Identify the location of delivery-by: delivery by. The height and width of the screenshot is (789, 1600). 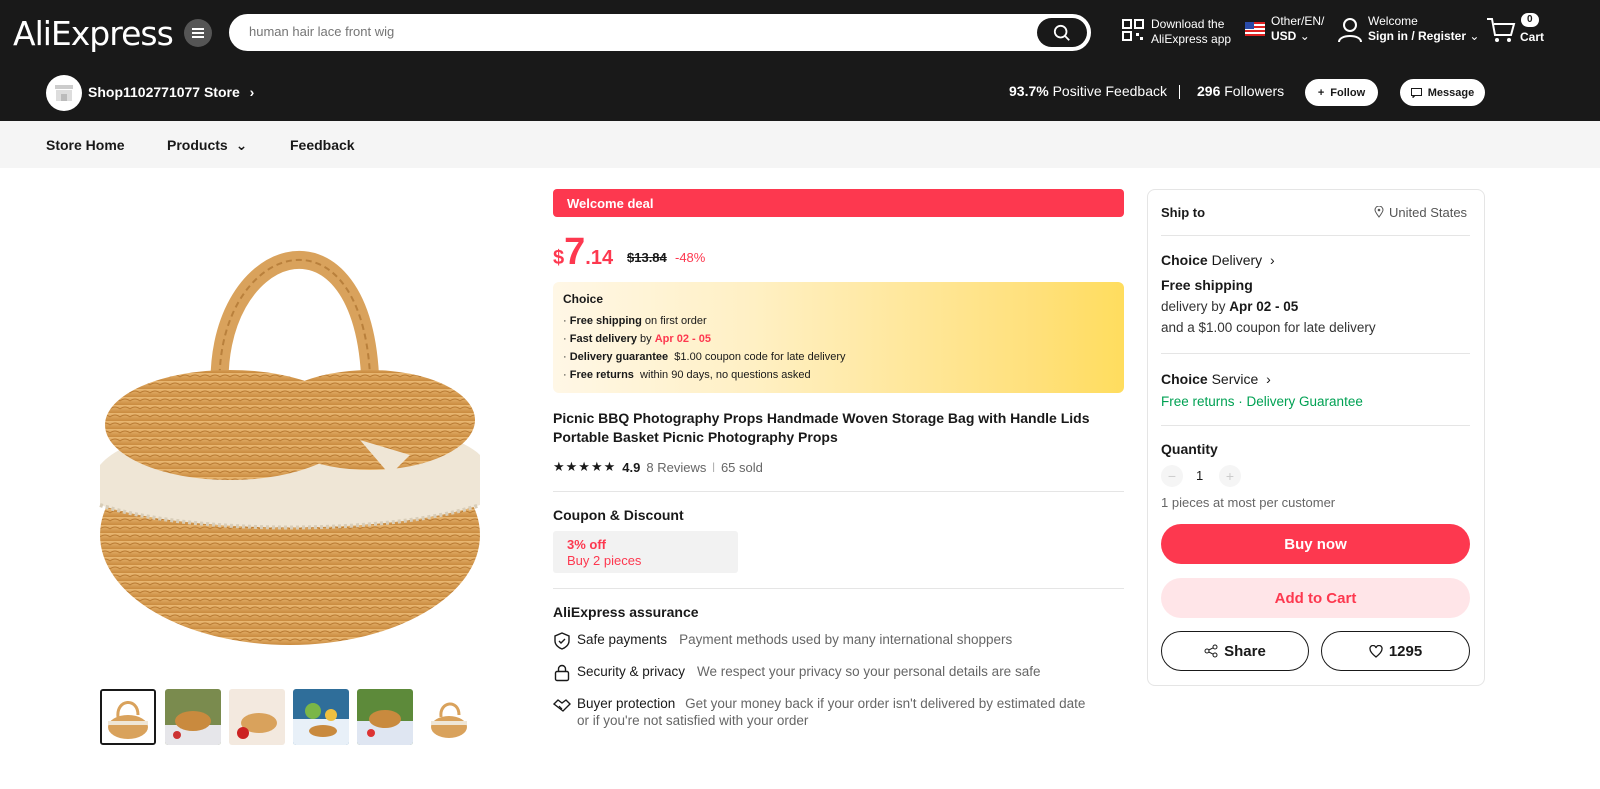
(1195, 306).